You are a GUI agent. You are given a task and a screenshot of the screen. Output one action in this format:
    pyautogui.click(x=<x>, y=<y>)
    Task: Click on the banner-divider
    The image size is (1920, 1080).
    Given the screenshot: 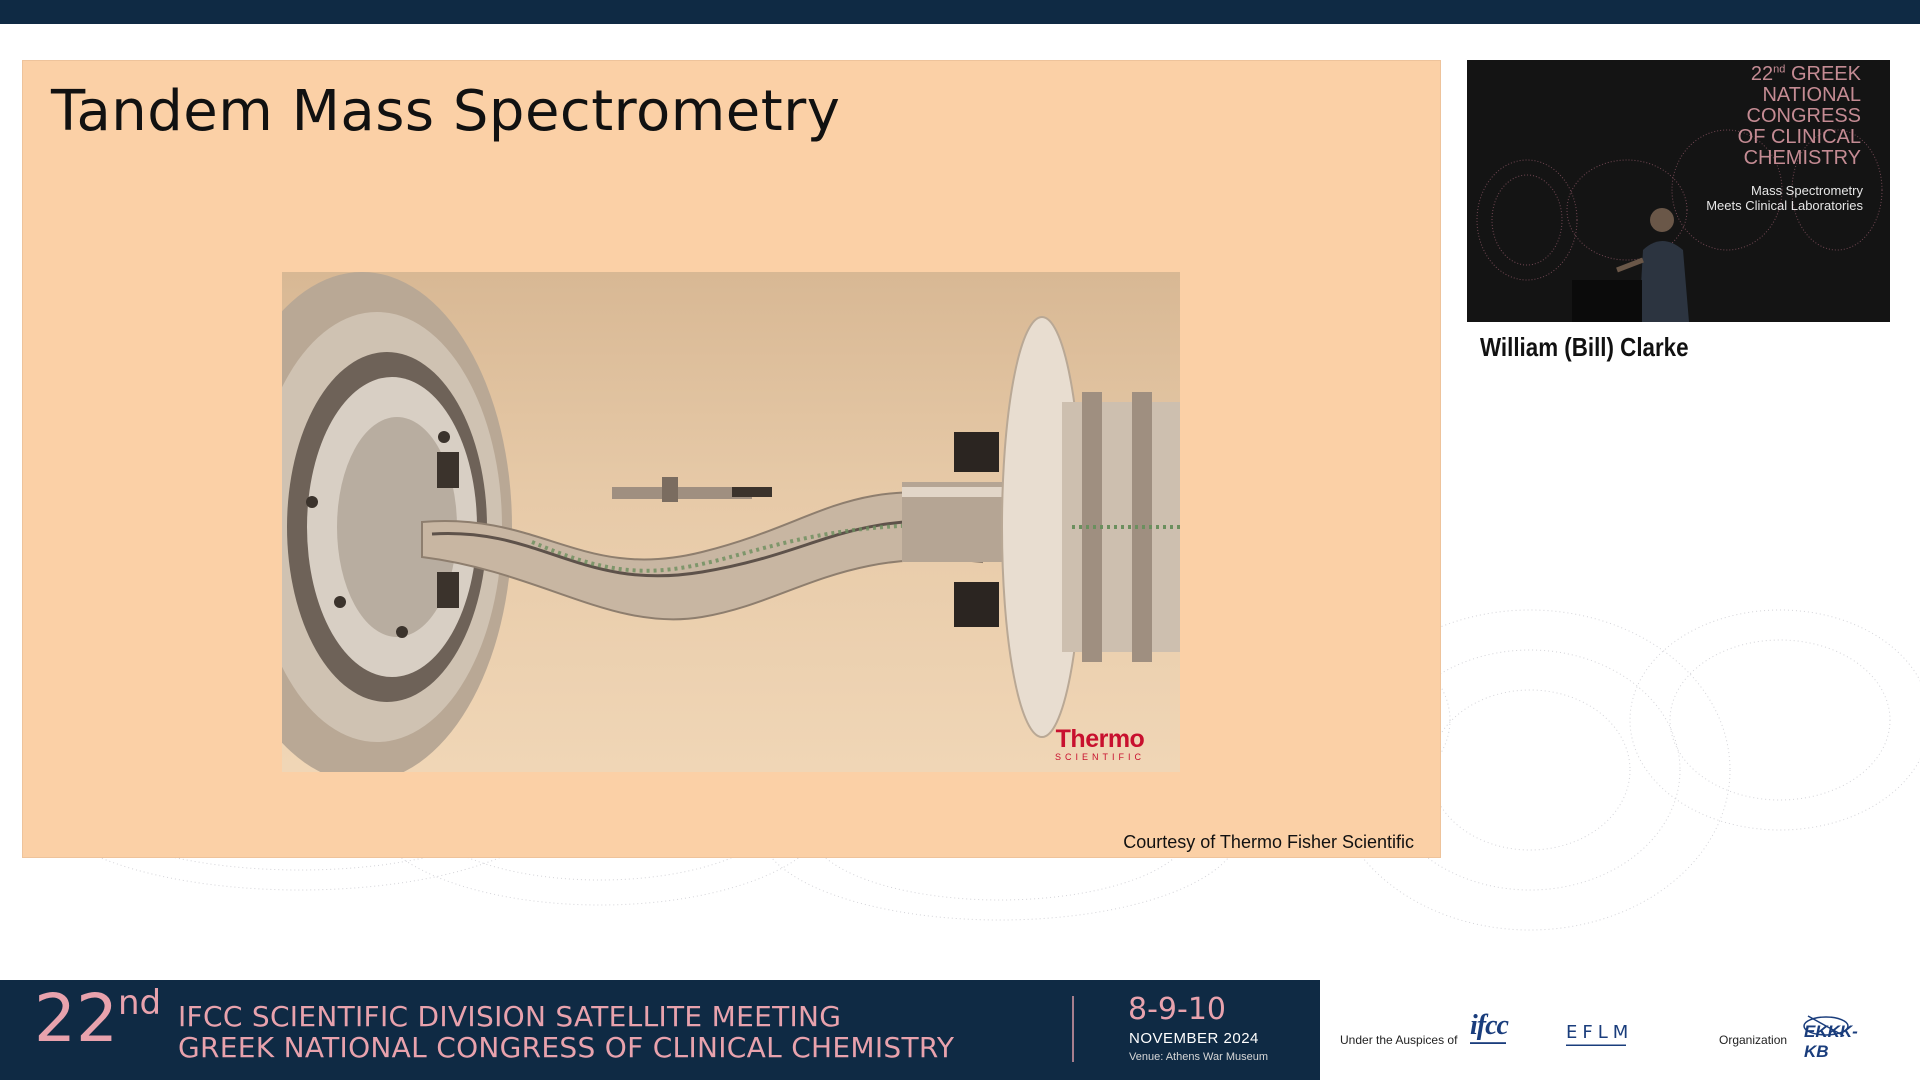 What is the action you would take?
    pyautogui.click(x=1073, y=1029)
    